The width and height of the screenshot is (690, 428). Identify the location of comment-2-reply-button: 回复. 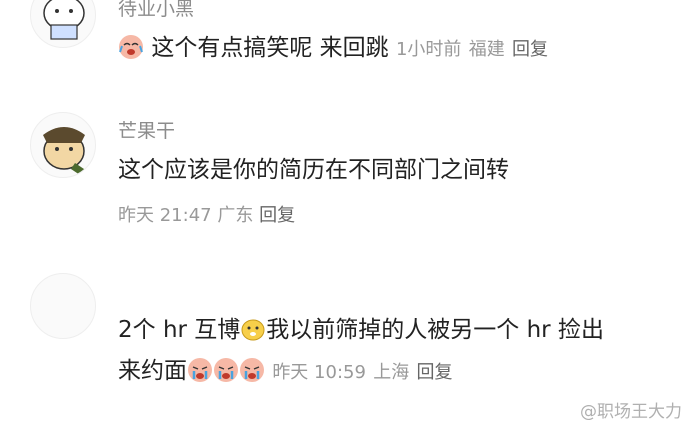
(277, 215).